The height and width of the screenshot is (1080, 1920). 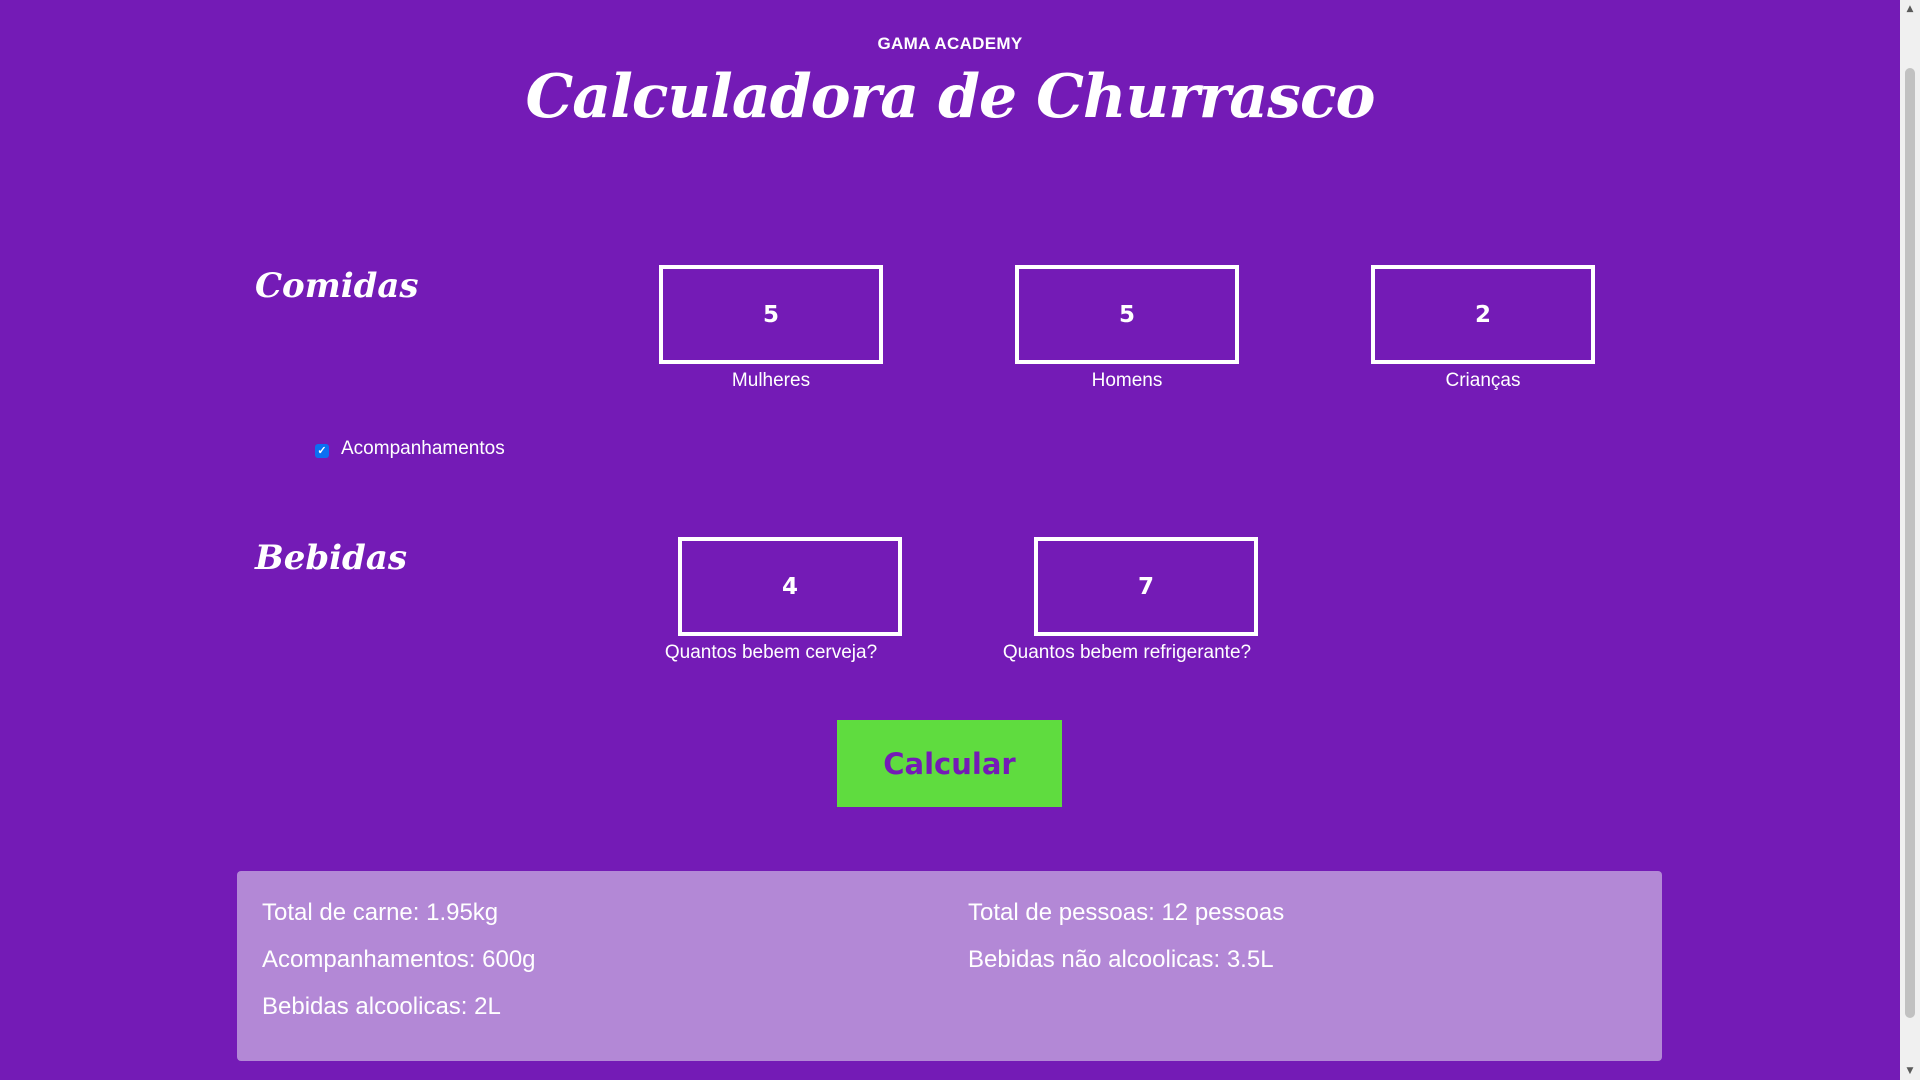 I want to click on field-homens: Homens, so click(x=1127, y=328).